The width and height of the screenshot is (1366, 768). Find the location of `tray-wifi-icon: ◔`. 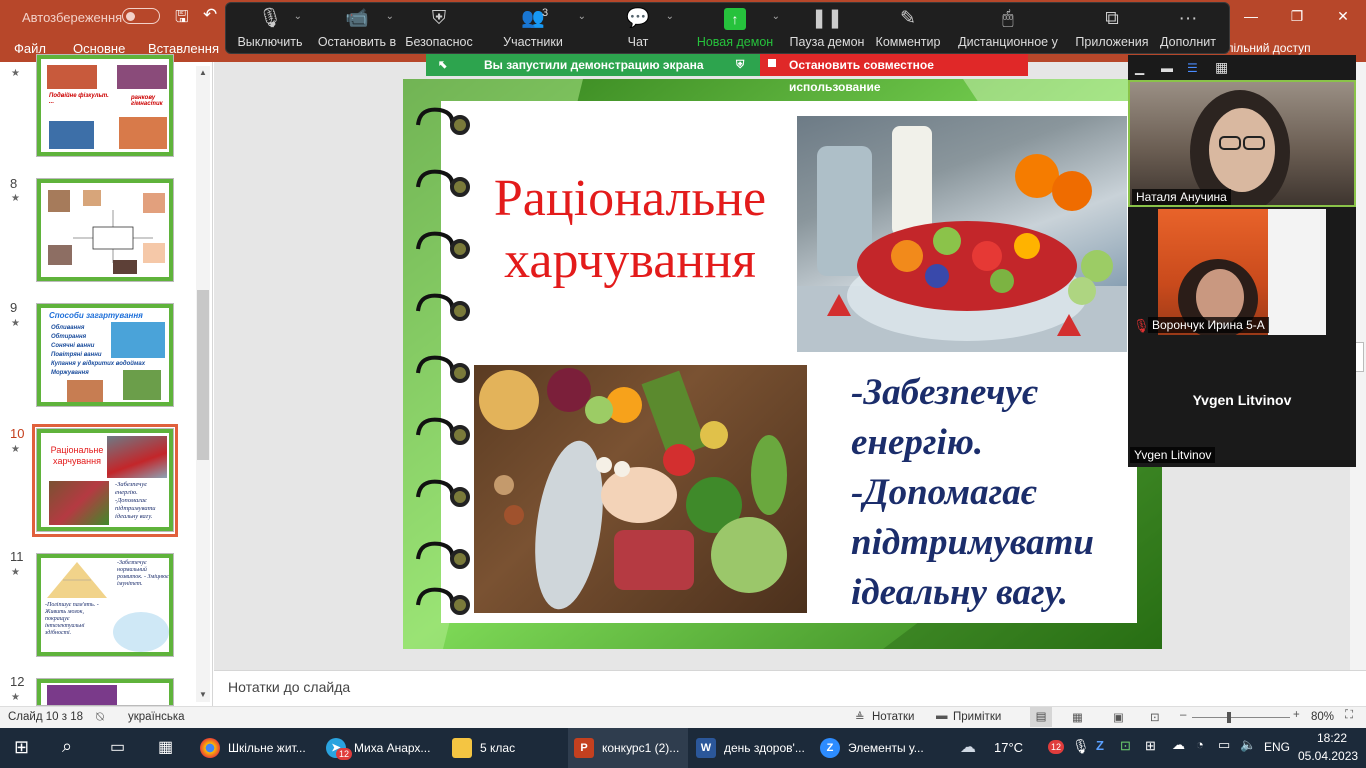

tray-wifi-icon: ◔ is located at coordinates (1200, 744).